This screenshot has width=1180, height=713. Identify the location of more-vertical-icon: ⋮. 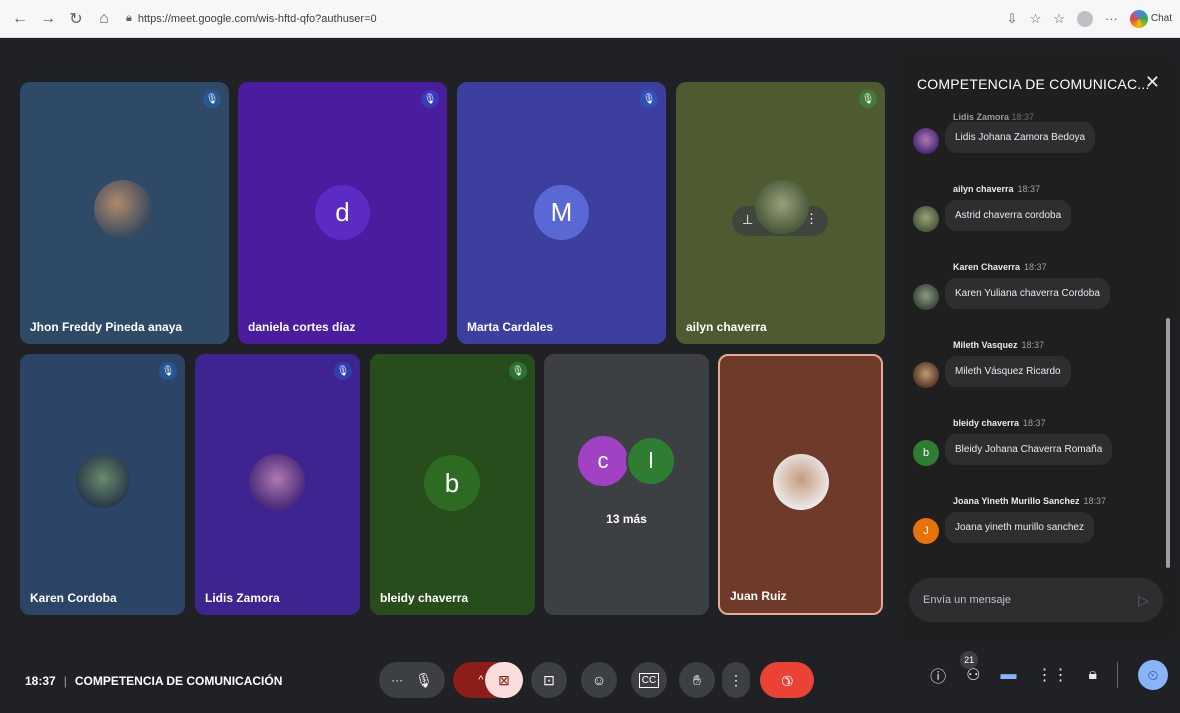
(736, 679).